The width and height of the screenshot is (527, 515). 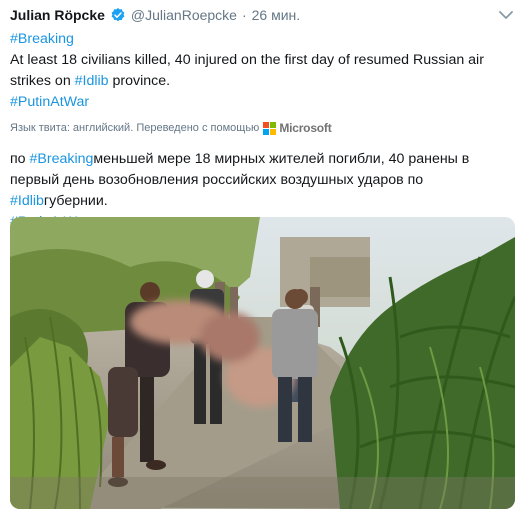 I want to click on hashtag-breaking: #Breaking, so click(x=42, y=39).